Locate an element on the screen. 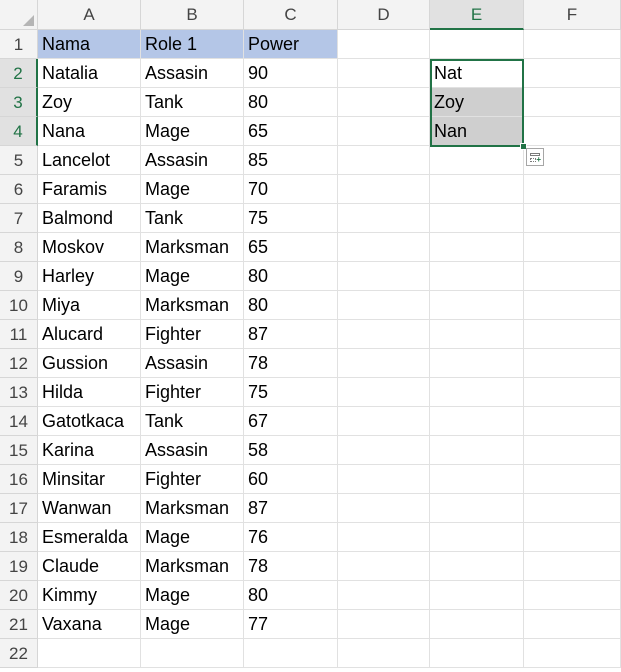 This screenshot has width=621, height=672. row-header-6: 6 is located at coordinates (19, 189).